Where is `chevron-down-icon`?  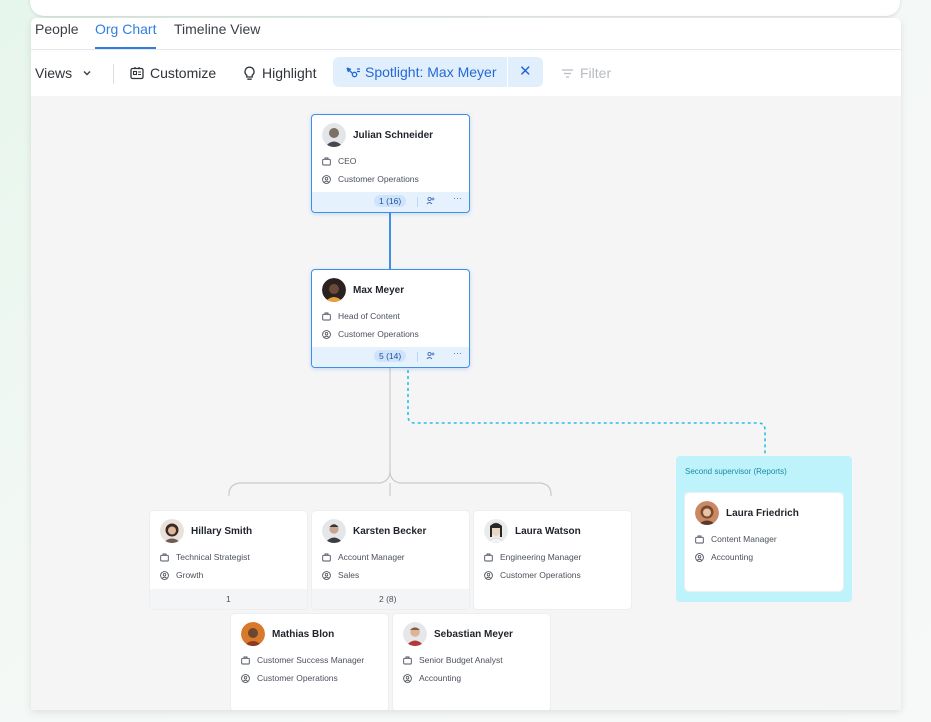 chevron-down-icon is located at coordinates (87, 73).